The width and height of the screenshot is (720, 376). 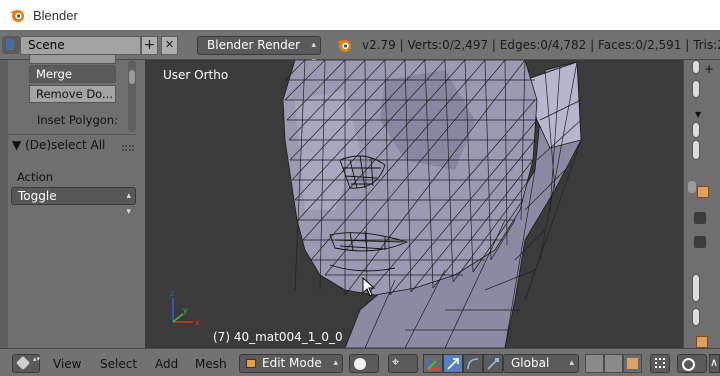 What do you see at coordinates (369, 287) in the screenshot?
I see `mouse-cursor-icon` at bounding box center [369, 287].